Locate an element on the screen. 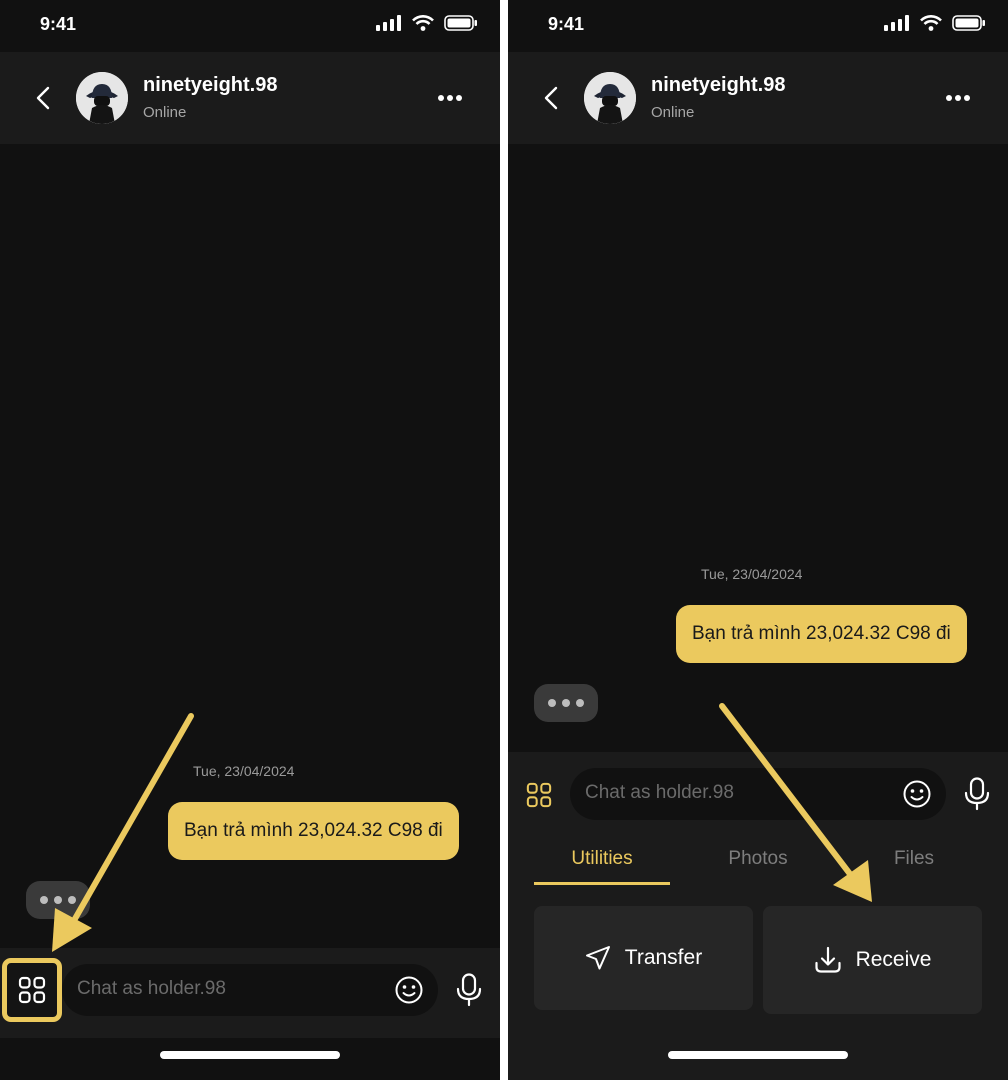  composer-bar: Chat as holder.98 is located at coordinates (250, 993).